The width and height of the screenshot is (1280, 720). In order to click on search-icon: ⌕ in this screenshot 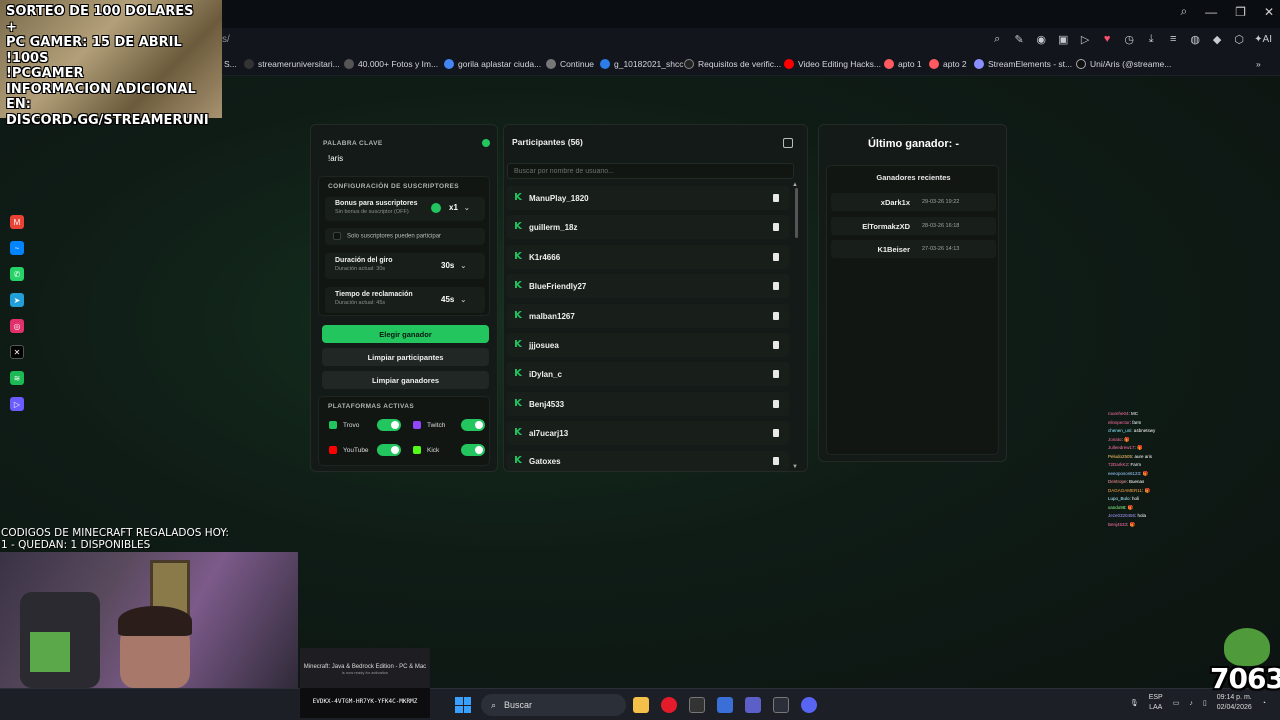, I will do `click(1183, 11)`.